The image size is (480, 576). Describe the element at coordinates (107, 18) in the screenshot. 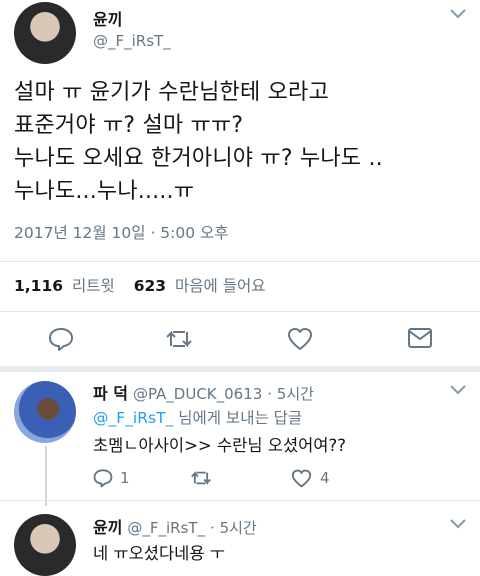

I see `main-author-name: 윤끼` at that location.